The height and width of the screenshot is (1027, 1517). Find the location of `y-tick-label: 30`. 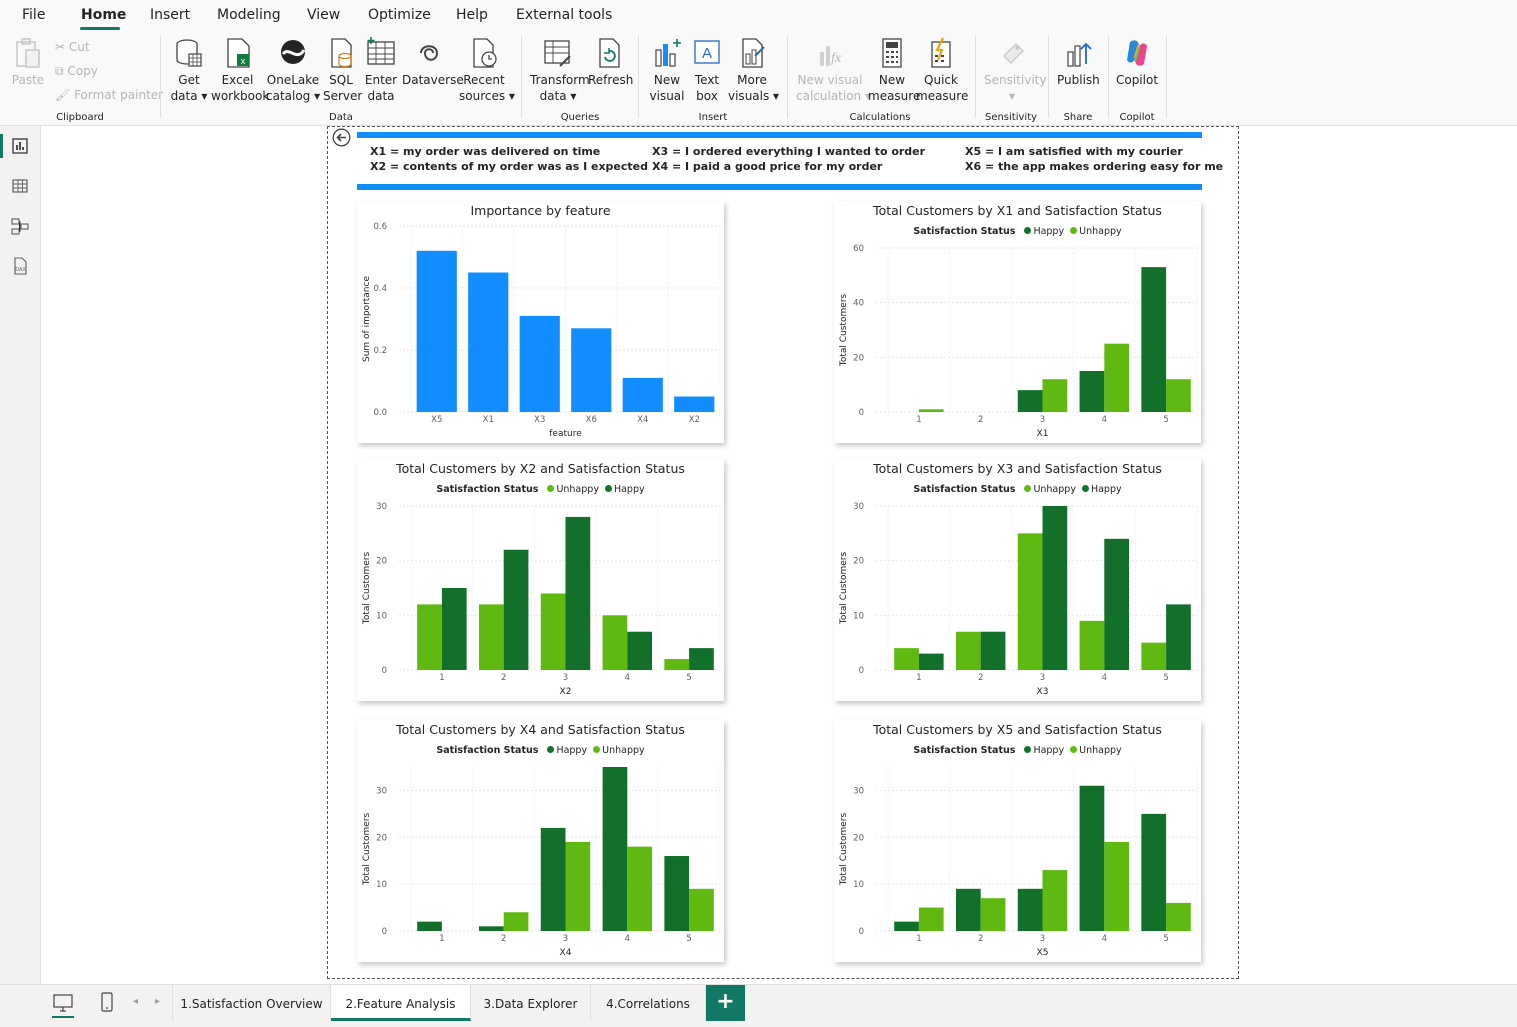

y-tick-label: 30 is located at coordinates (381, 507).